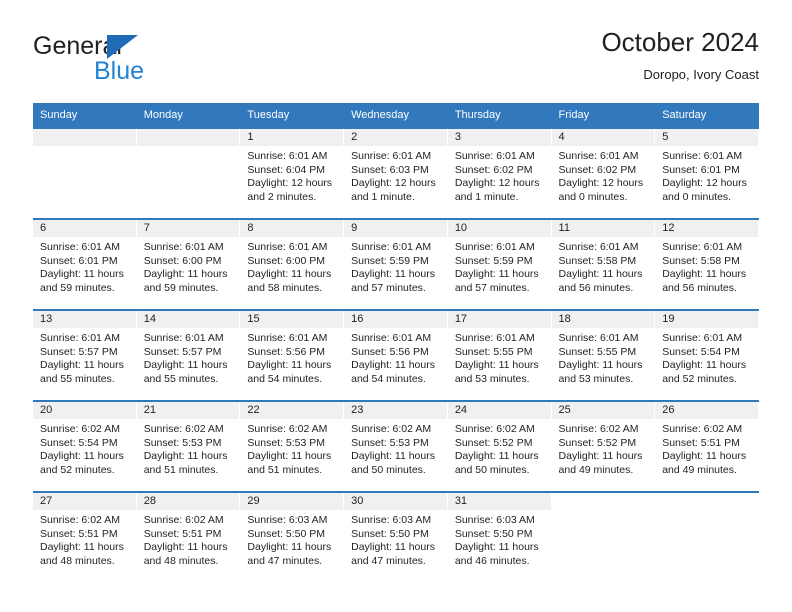  What do you see at coordinates (493, 260) in the screenshot?
I see `sunset-text: Sunset: 5:59 PM` at bounding box center [493, 260].